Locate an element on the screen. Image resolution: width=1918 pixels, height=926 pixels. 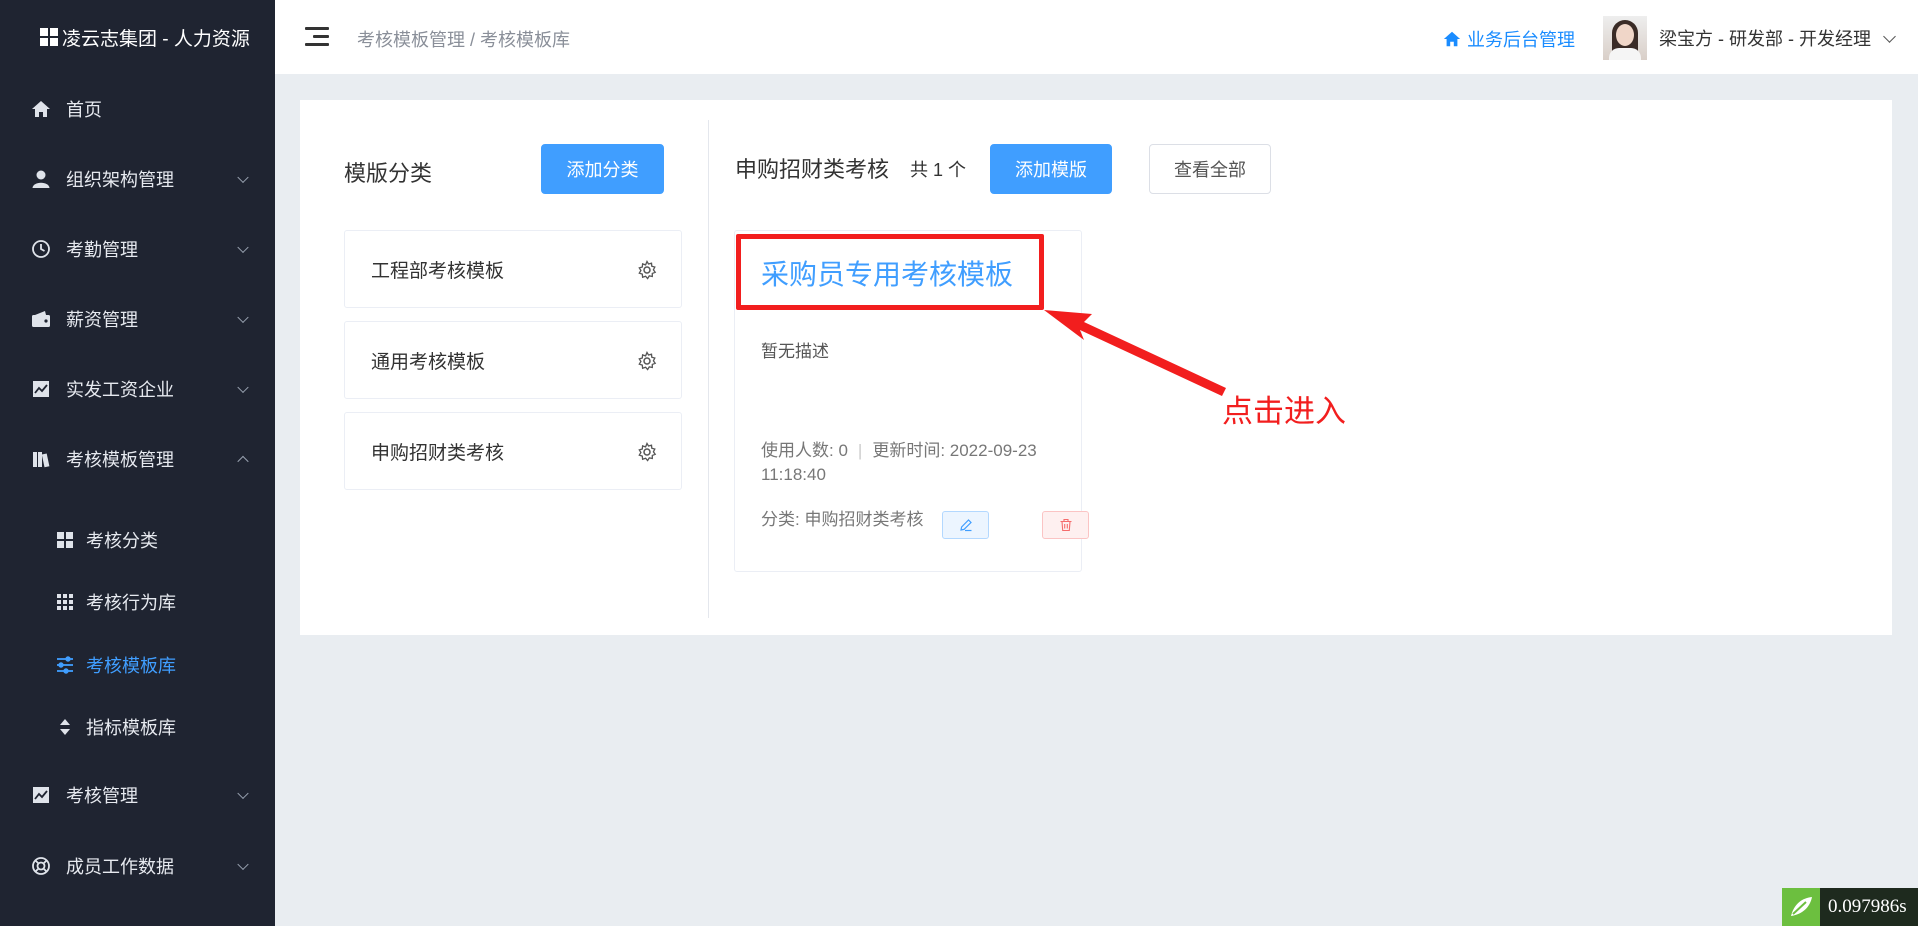
sidebar-item-org: 组织架构管理 is located at coordinates (137, 179).